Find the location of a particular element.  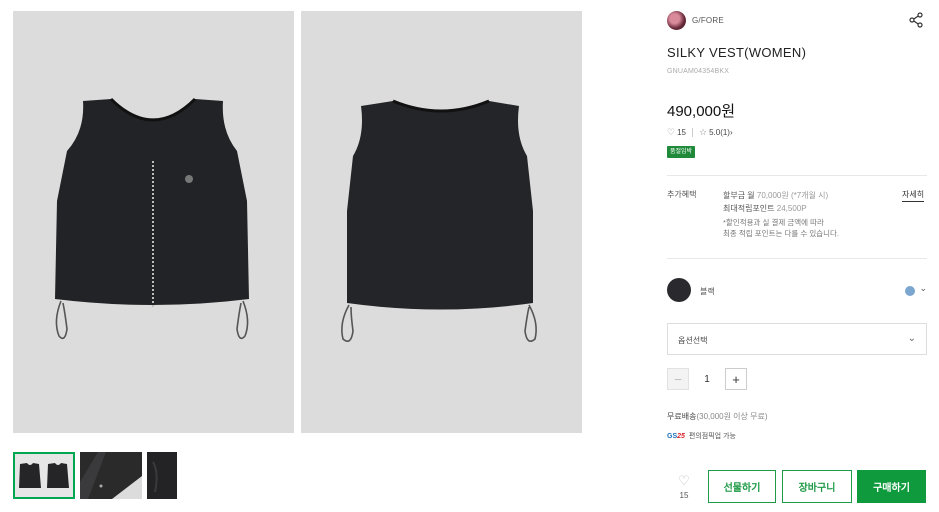

benefit-details: 할부금 월 70,000원 (*7개월 시) 최대적립포인트 24,500P is located at coordinates (775, 202).